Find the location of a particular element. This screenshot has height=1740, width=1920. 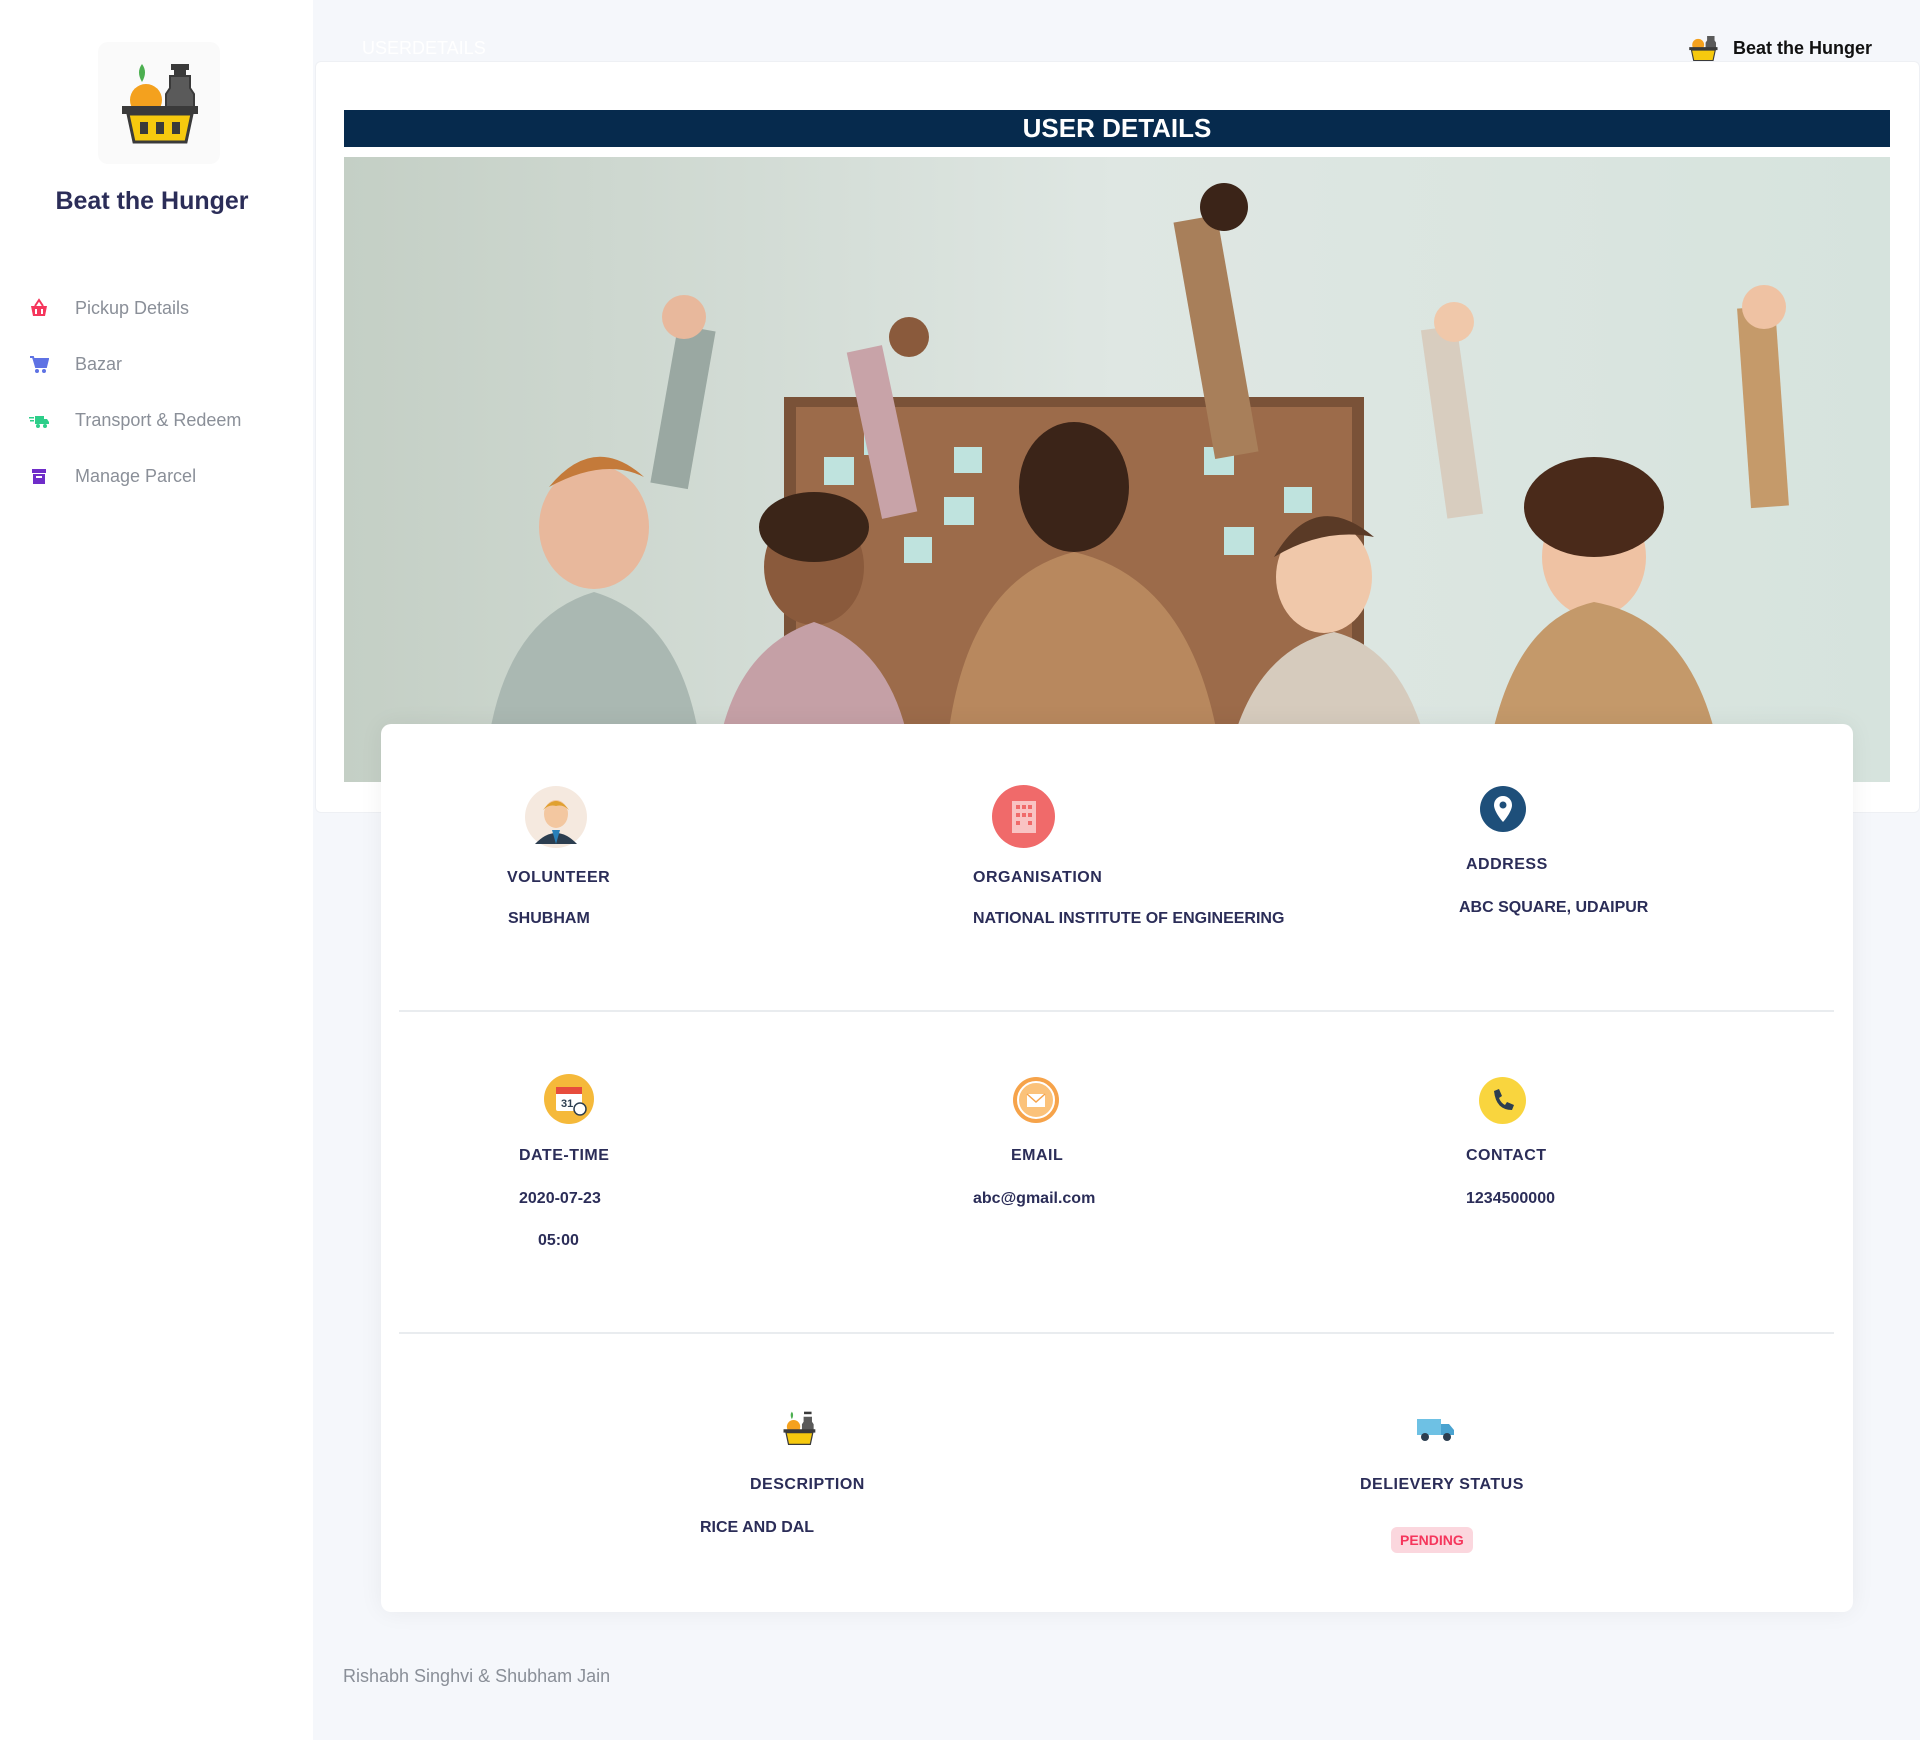

breadcrumb: USERDETAILS is located at coordinates (424, 48).